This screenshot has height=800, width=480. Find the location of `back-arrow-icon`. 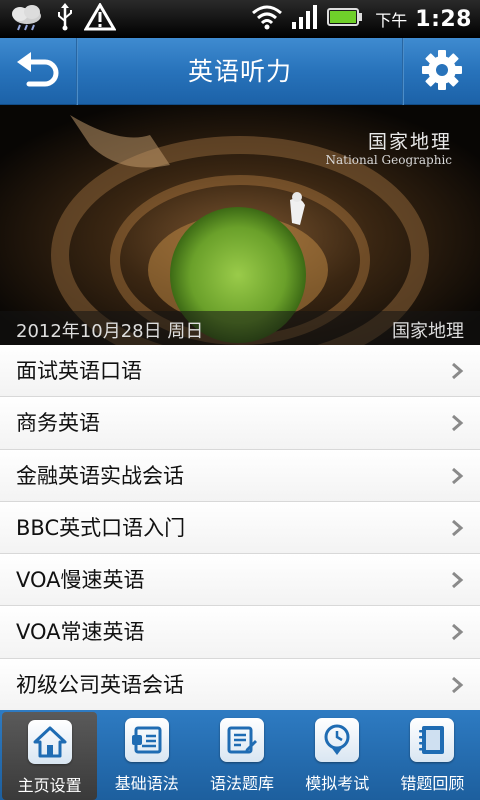

back-arrow-icon is located at coordinates (38, 72).